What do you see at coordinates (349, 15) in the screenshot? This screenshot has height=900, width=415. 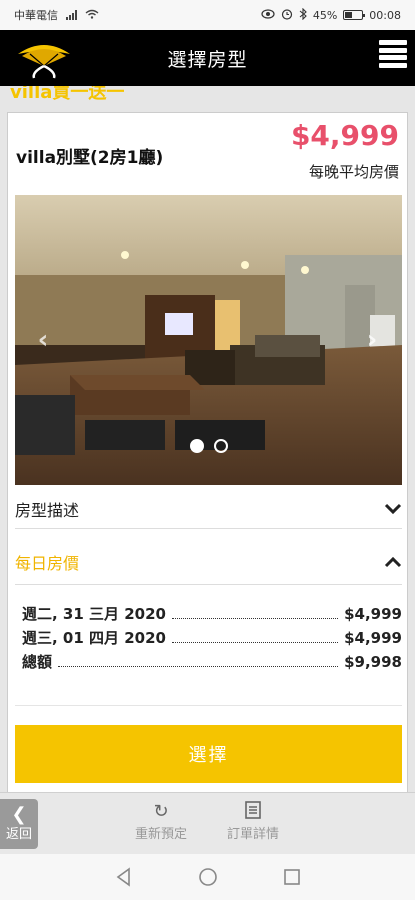 I see `battery-level-fill` at bounding box center [349, 15].